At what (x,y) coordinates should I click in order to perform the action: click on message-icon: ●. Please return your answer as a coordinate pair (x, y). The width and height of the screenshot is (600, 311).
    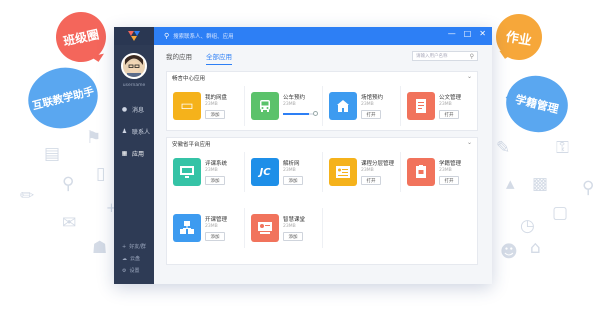
    Looking at the image, I should click on (124, 109).